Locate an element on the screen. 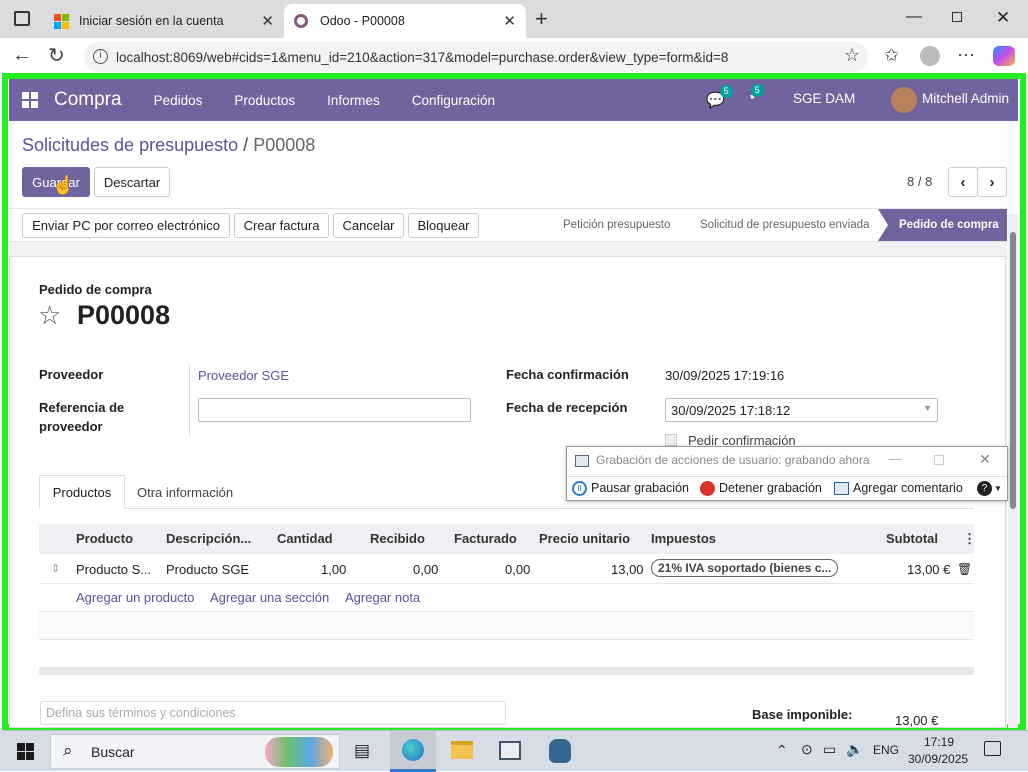 This screenshot has height=772, width=1028. chat-icon: 💬 5 is located at coordinates (719, 97).